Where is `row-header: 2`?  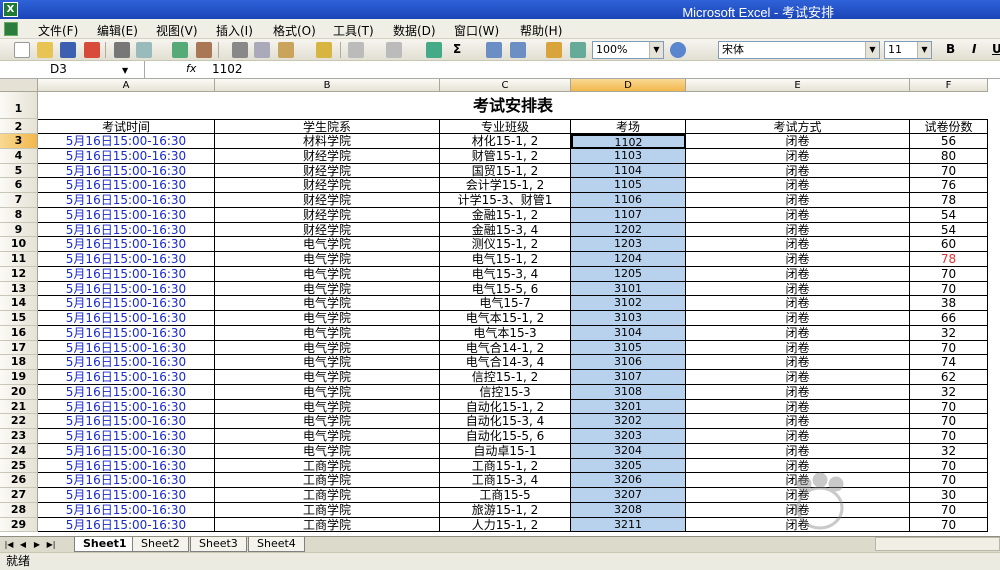
row-header: 2 is located at coordinates (19, 126).